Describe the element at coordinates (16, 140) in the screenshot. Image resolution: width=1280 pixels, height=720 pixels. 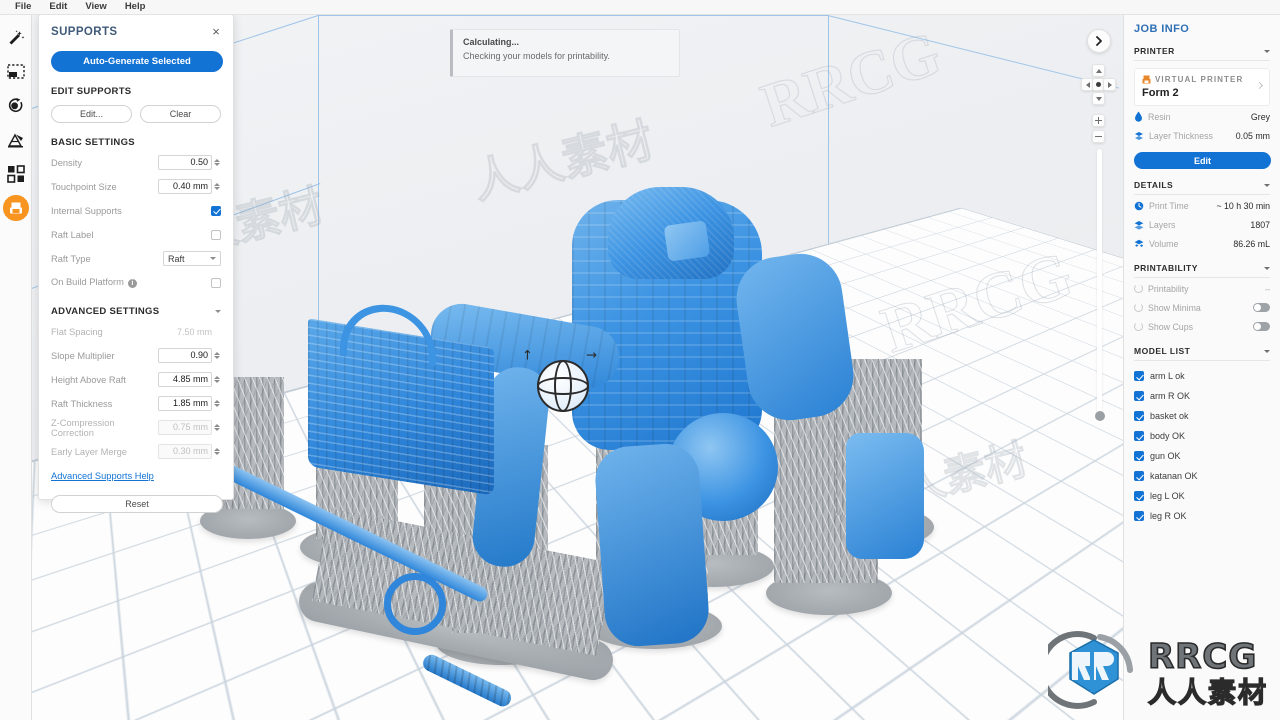
I see `tool-supports` at that location.